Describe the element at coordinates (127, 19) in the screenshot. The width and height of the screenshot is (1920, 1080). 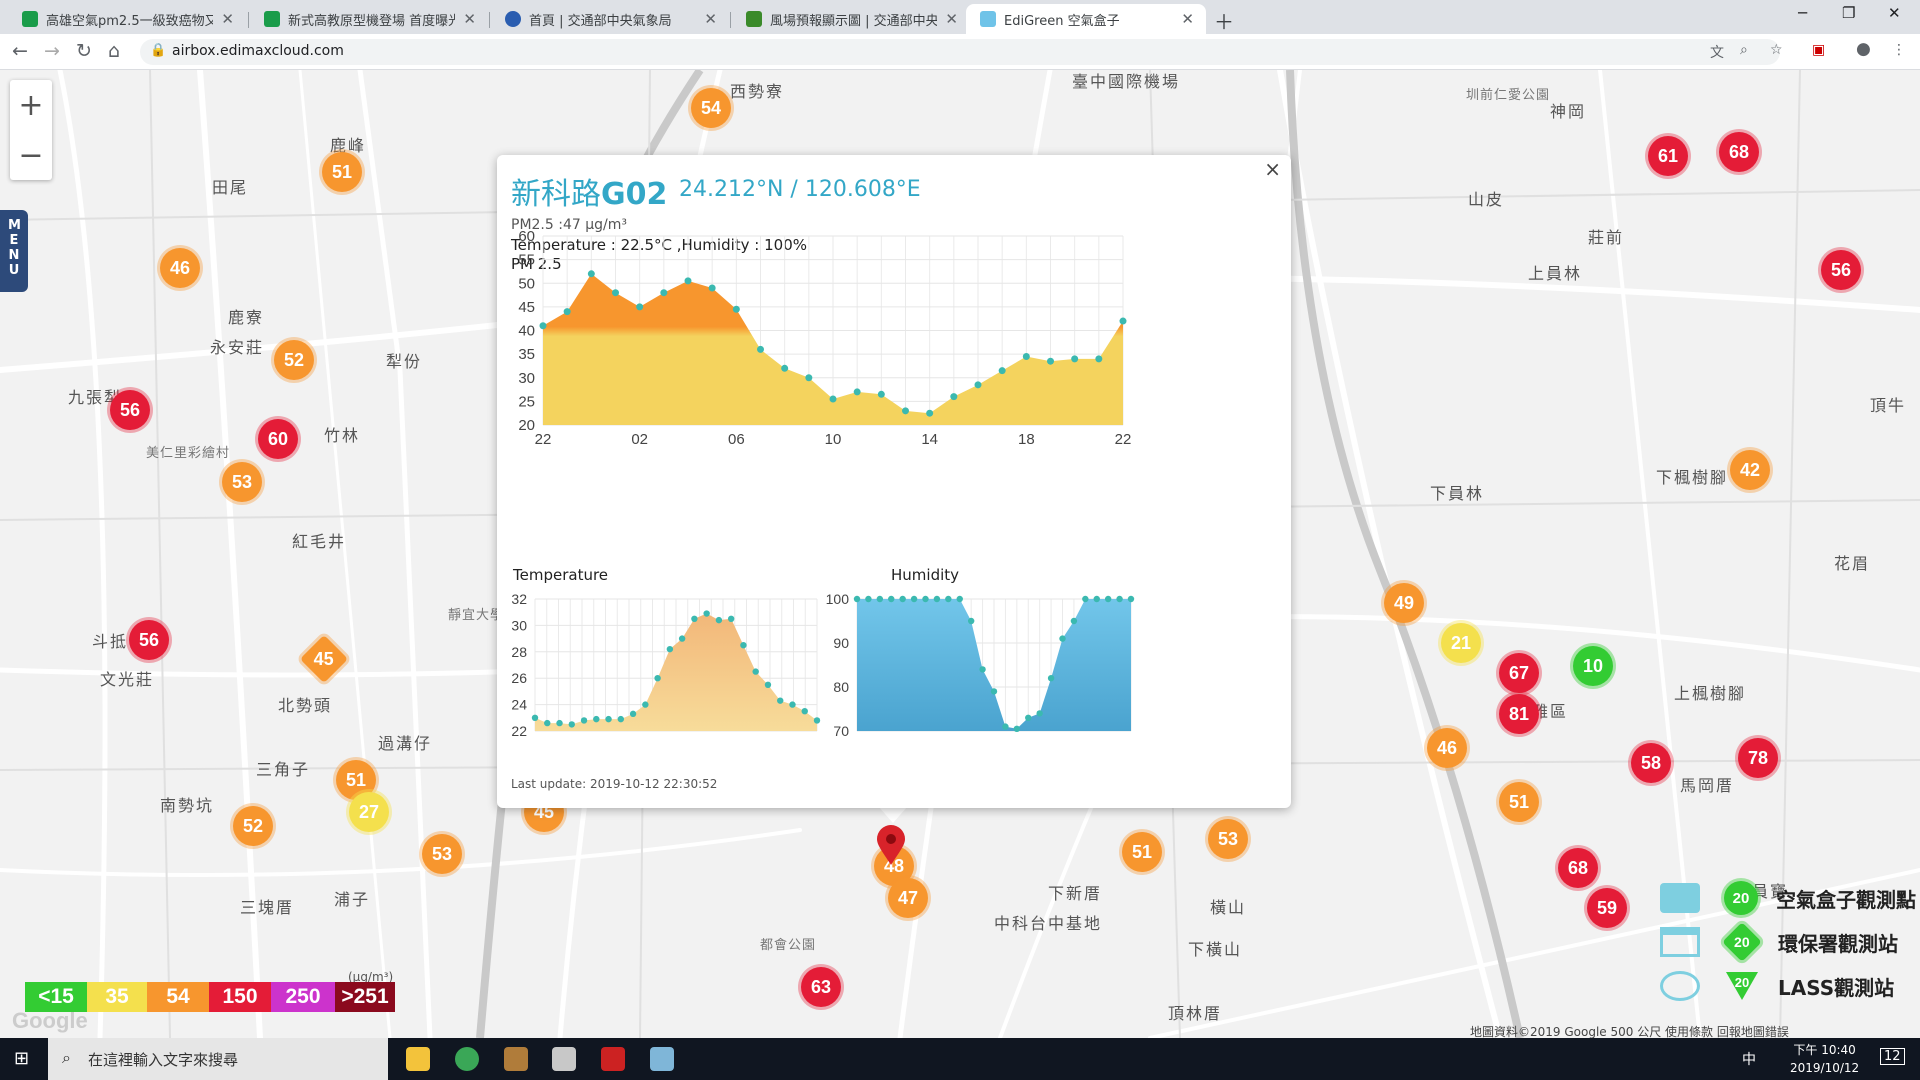
I see `tab-1: 高雄空氣pm2.5一級致癌物又飆… ✕` at that location.